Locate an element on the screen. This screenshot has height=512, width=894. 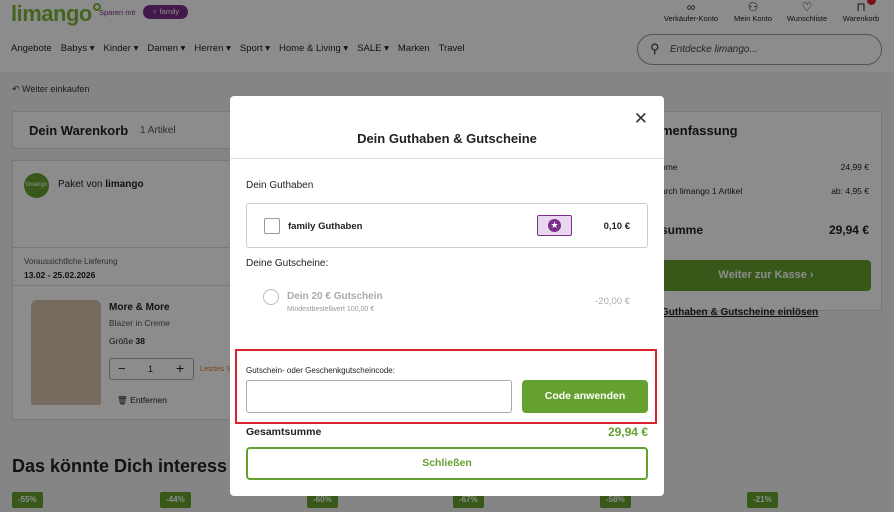
coupon-name: Dein 20 € Gutschein is located at coordinates (335, 296).